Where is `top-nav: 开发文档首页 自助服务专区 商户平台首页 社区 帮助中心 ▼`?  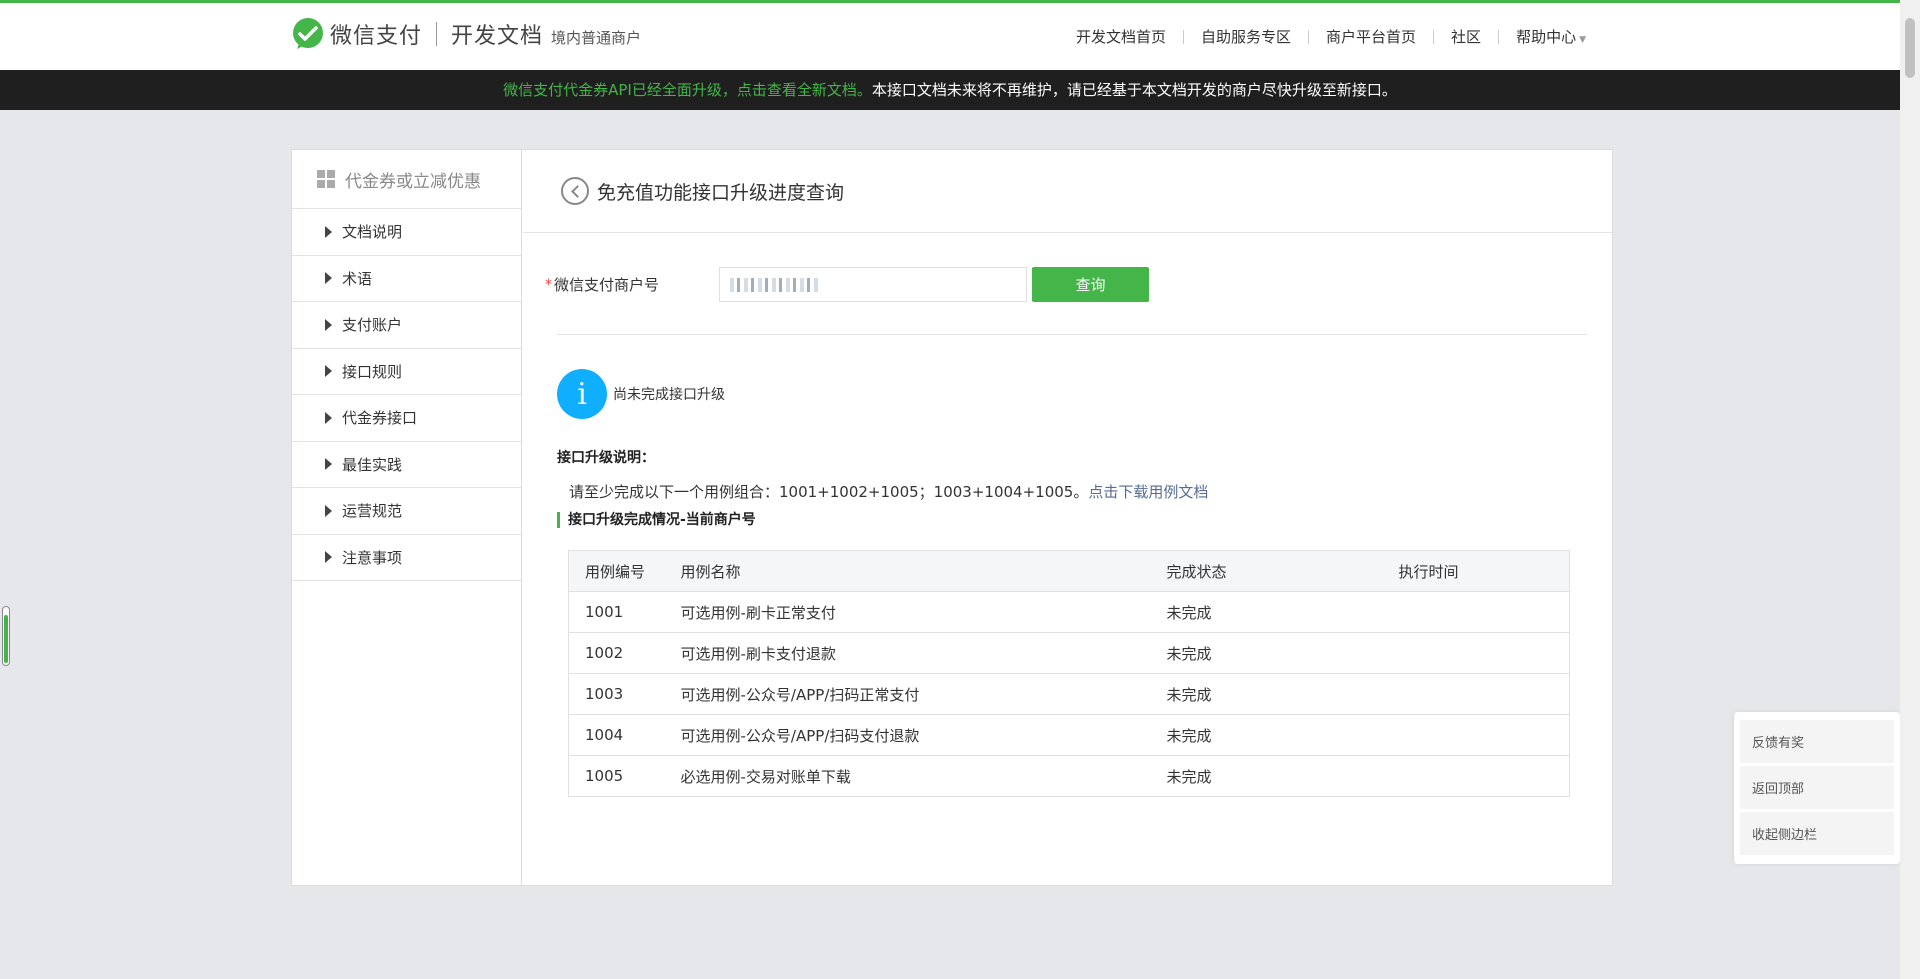
top-nav: 开发文档首页 自助服务专区 商户平台首页 社区 帮助中心 ▼ is located at coordinates (1331, 36).